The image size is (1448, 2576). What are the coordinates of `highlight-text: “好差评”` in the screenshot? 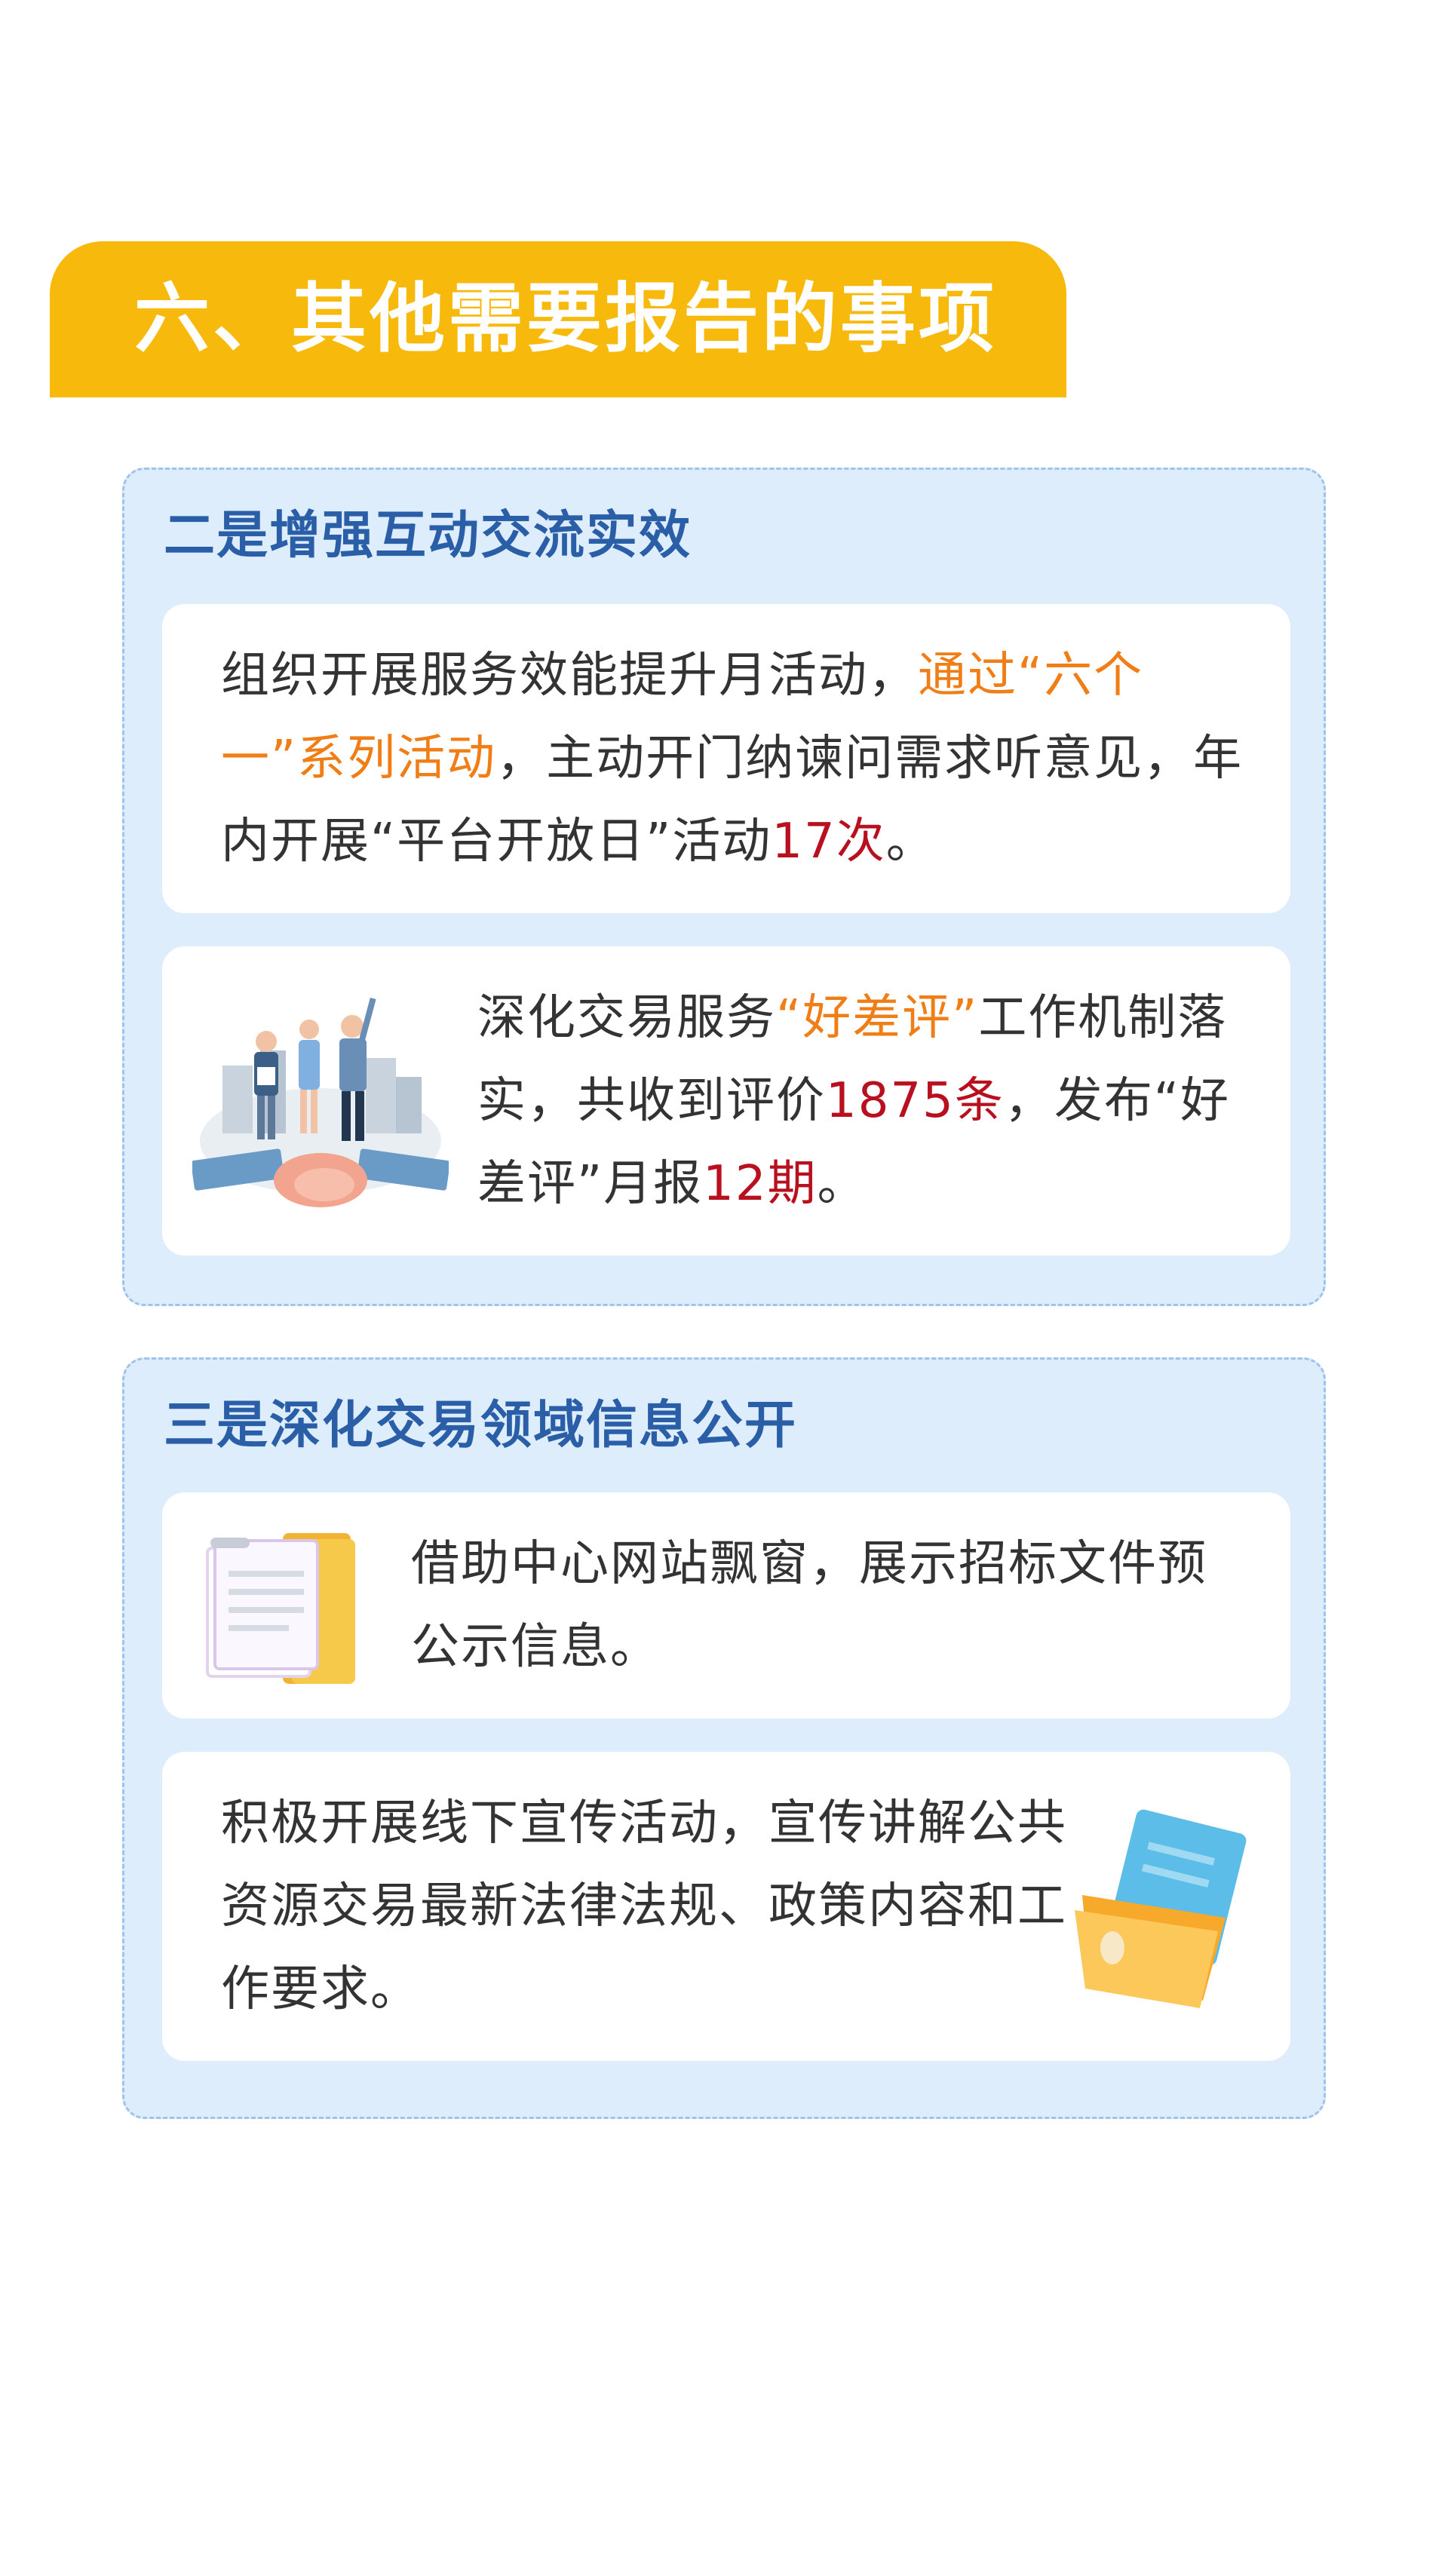 It's located at (877, 1018).